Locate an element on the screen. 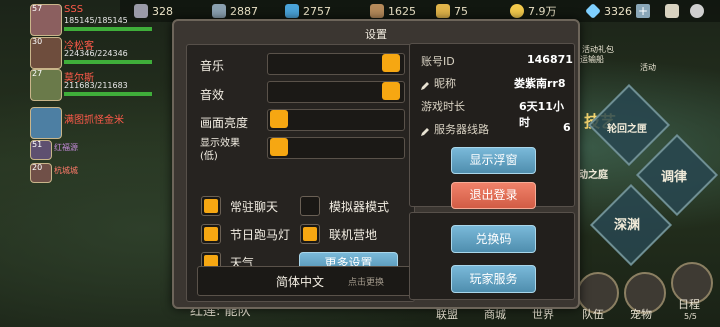 The image size is (720, 327). emulator-checkbox-label: 模拟器模式 is located at coordinates (359, 207).